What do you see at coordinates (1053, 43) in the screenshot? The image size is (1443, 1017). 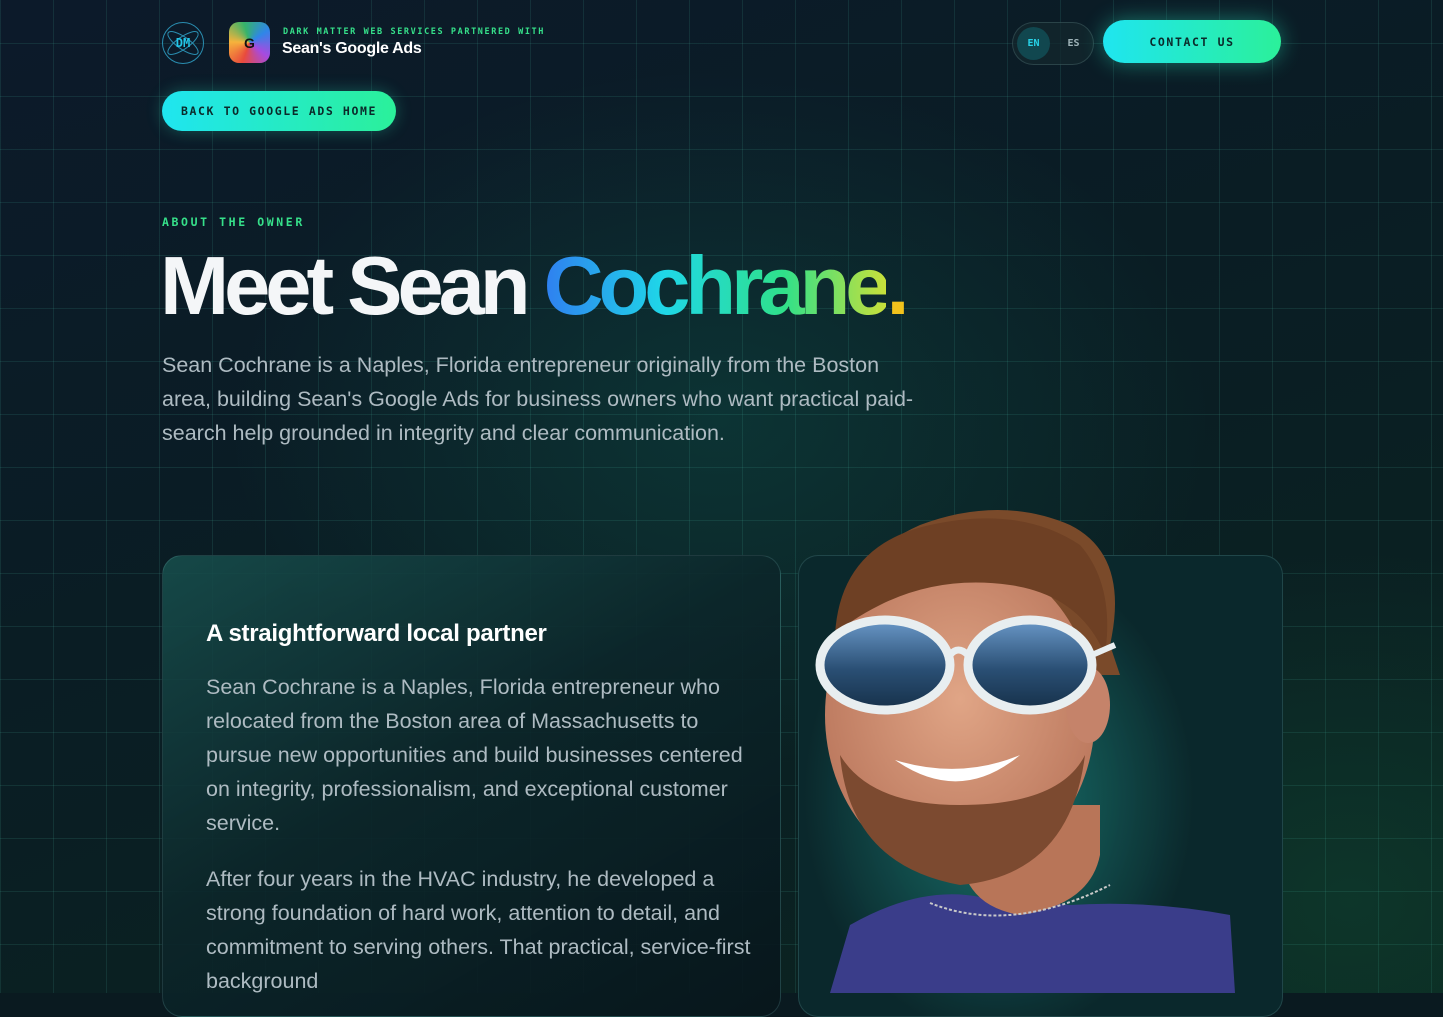 I see `language-toggle: EN ES` at bounding box center [1053, 43].